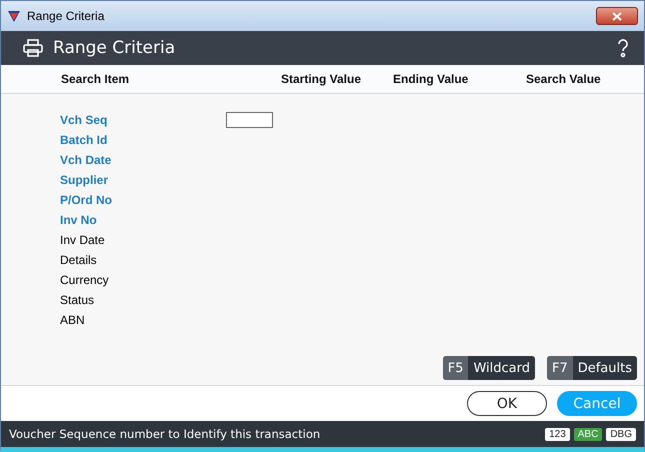 This screenshot has width=645, height=452. I want to click on search-item-label: Inv No, so click(79, 220).